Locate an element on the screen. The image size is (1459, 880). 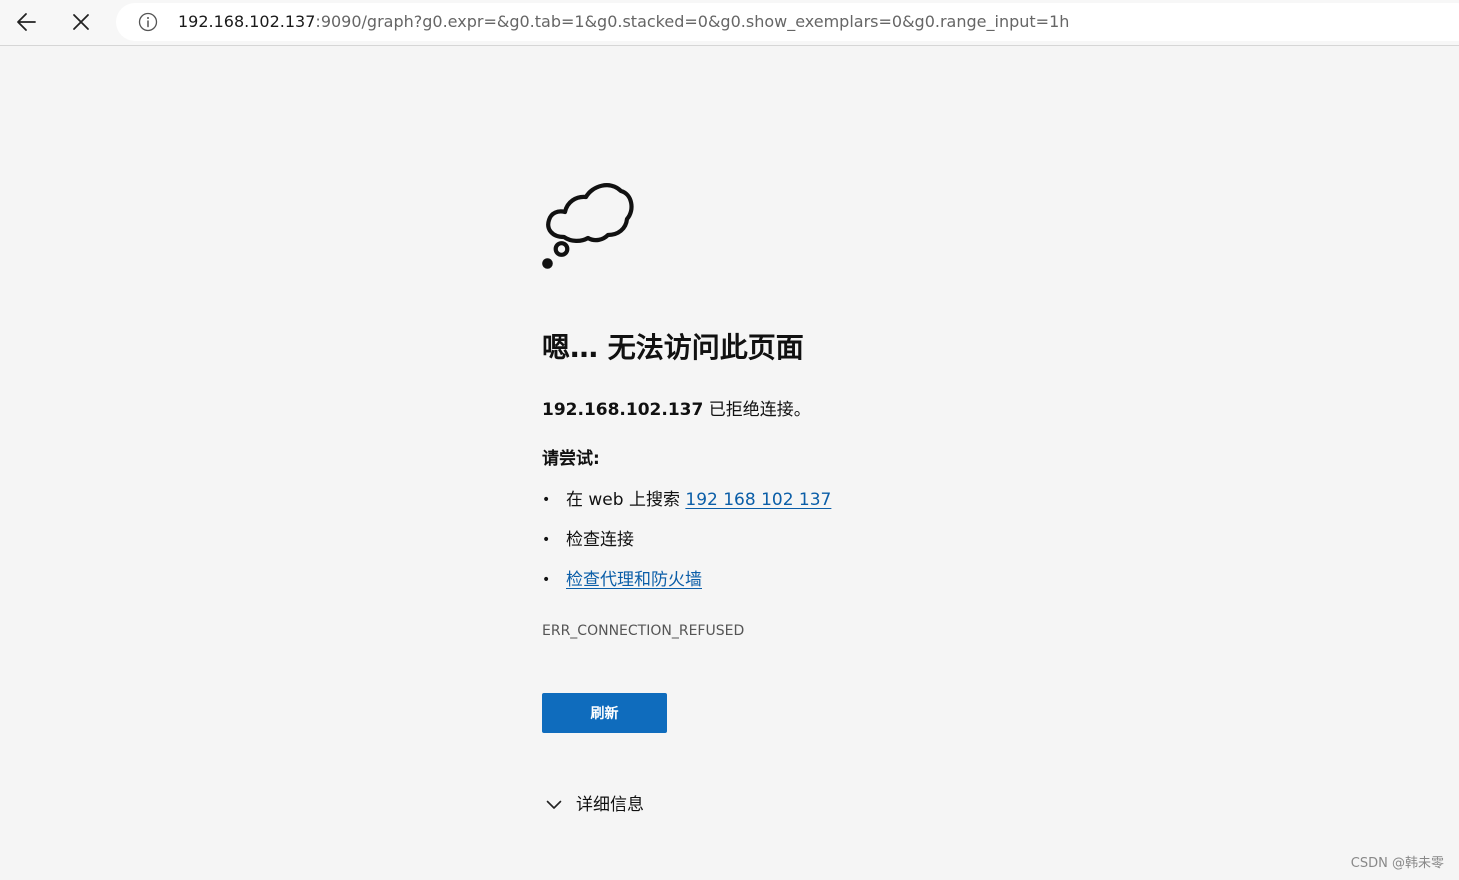
check-proxy-firewall-link: 检查代理和防火墙 is located at coordinates (634, 580).